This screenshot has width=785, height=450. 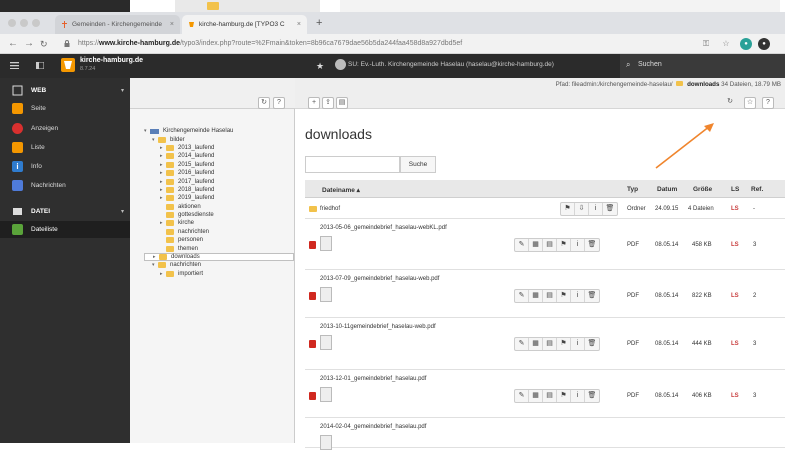 I want to click on profile-icon: ●, so click(x=764, y=44).